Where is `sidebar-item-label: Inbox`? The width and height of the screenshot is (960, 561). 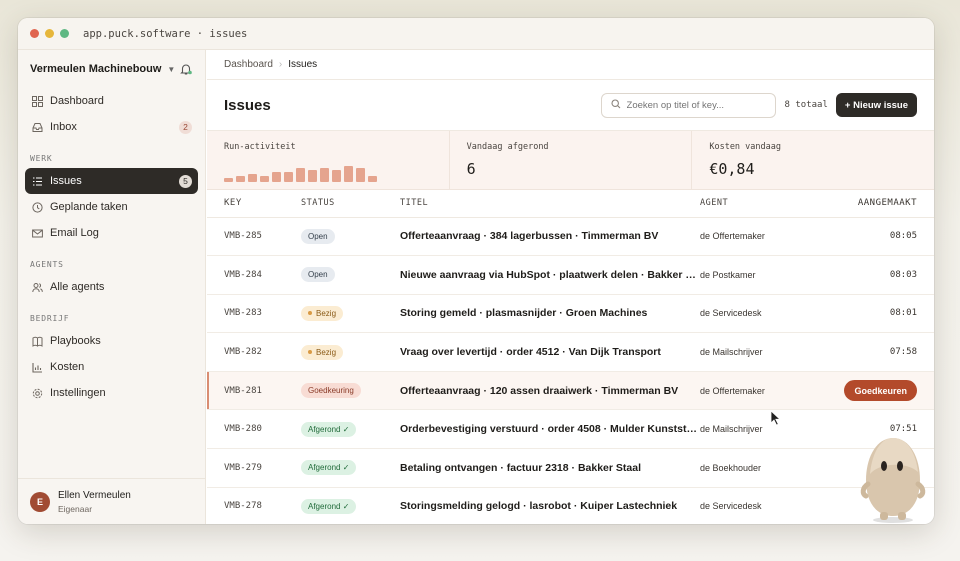 sidebar-item-label: Inbox is located at coordinates (63, 127).